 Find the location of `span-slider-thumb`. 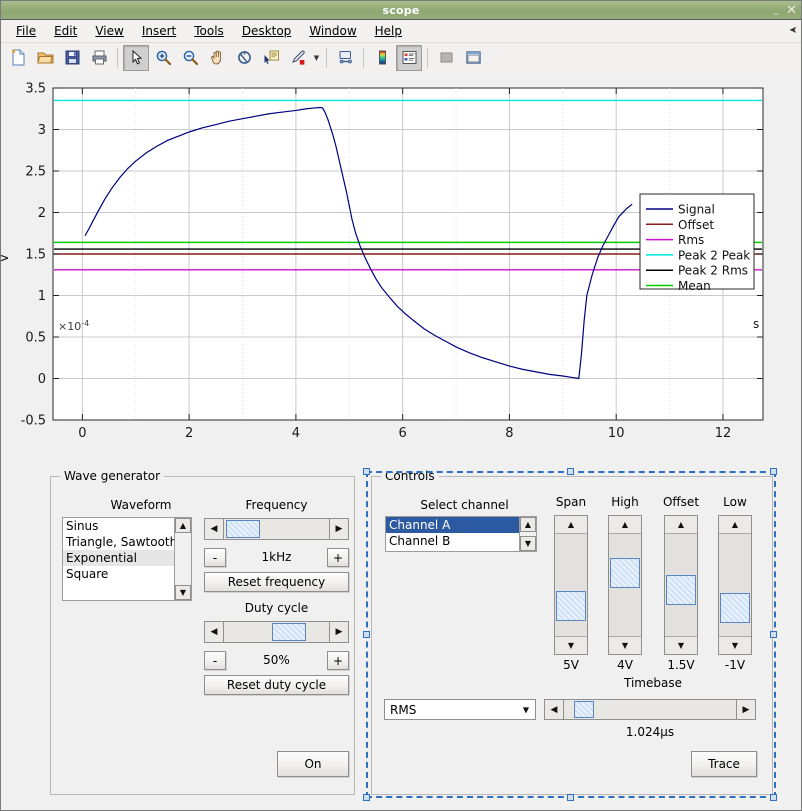

span-slider-thumb is located at coordinates (571, 606).